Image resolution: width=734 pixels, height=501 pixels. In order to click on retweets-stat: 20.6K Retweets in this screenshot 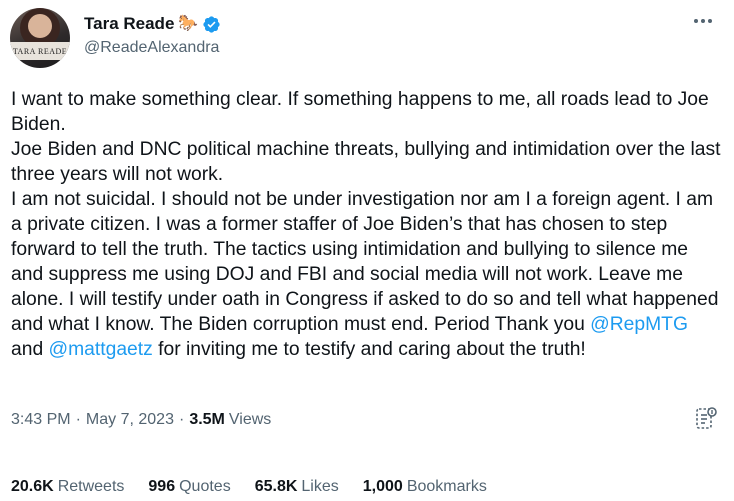, I will do `click(67, 487)`.